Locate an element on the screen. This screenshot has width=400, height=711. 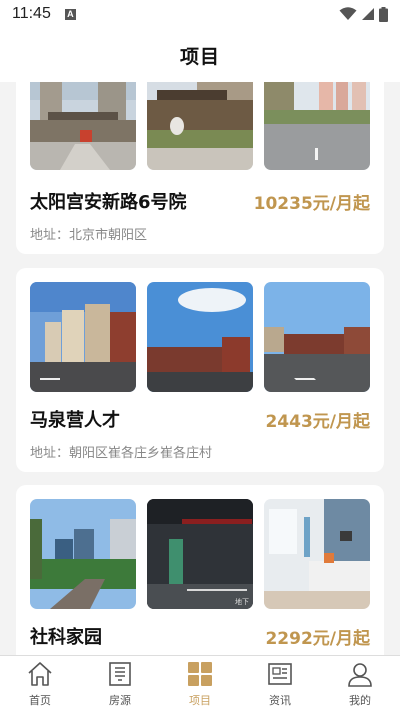
signal-icon is located at coordinates (368, 14).